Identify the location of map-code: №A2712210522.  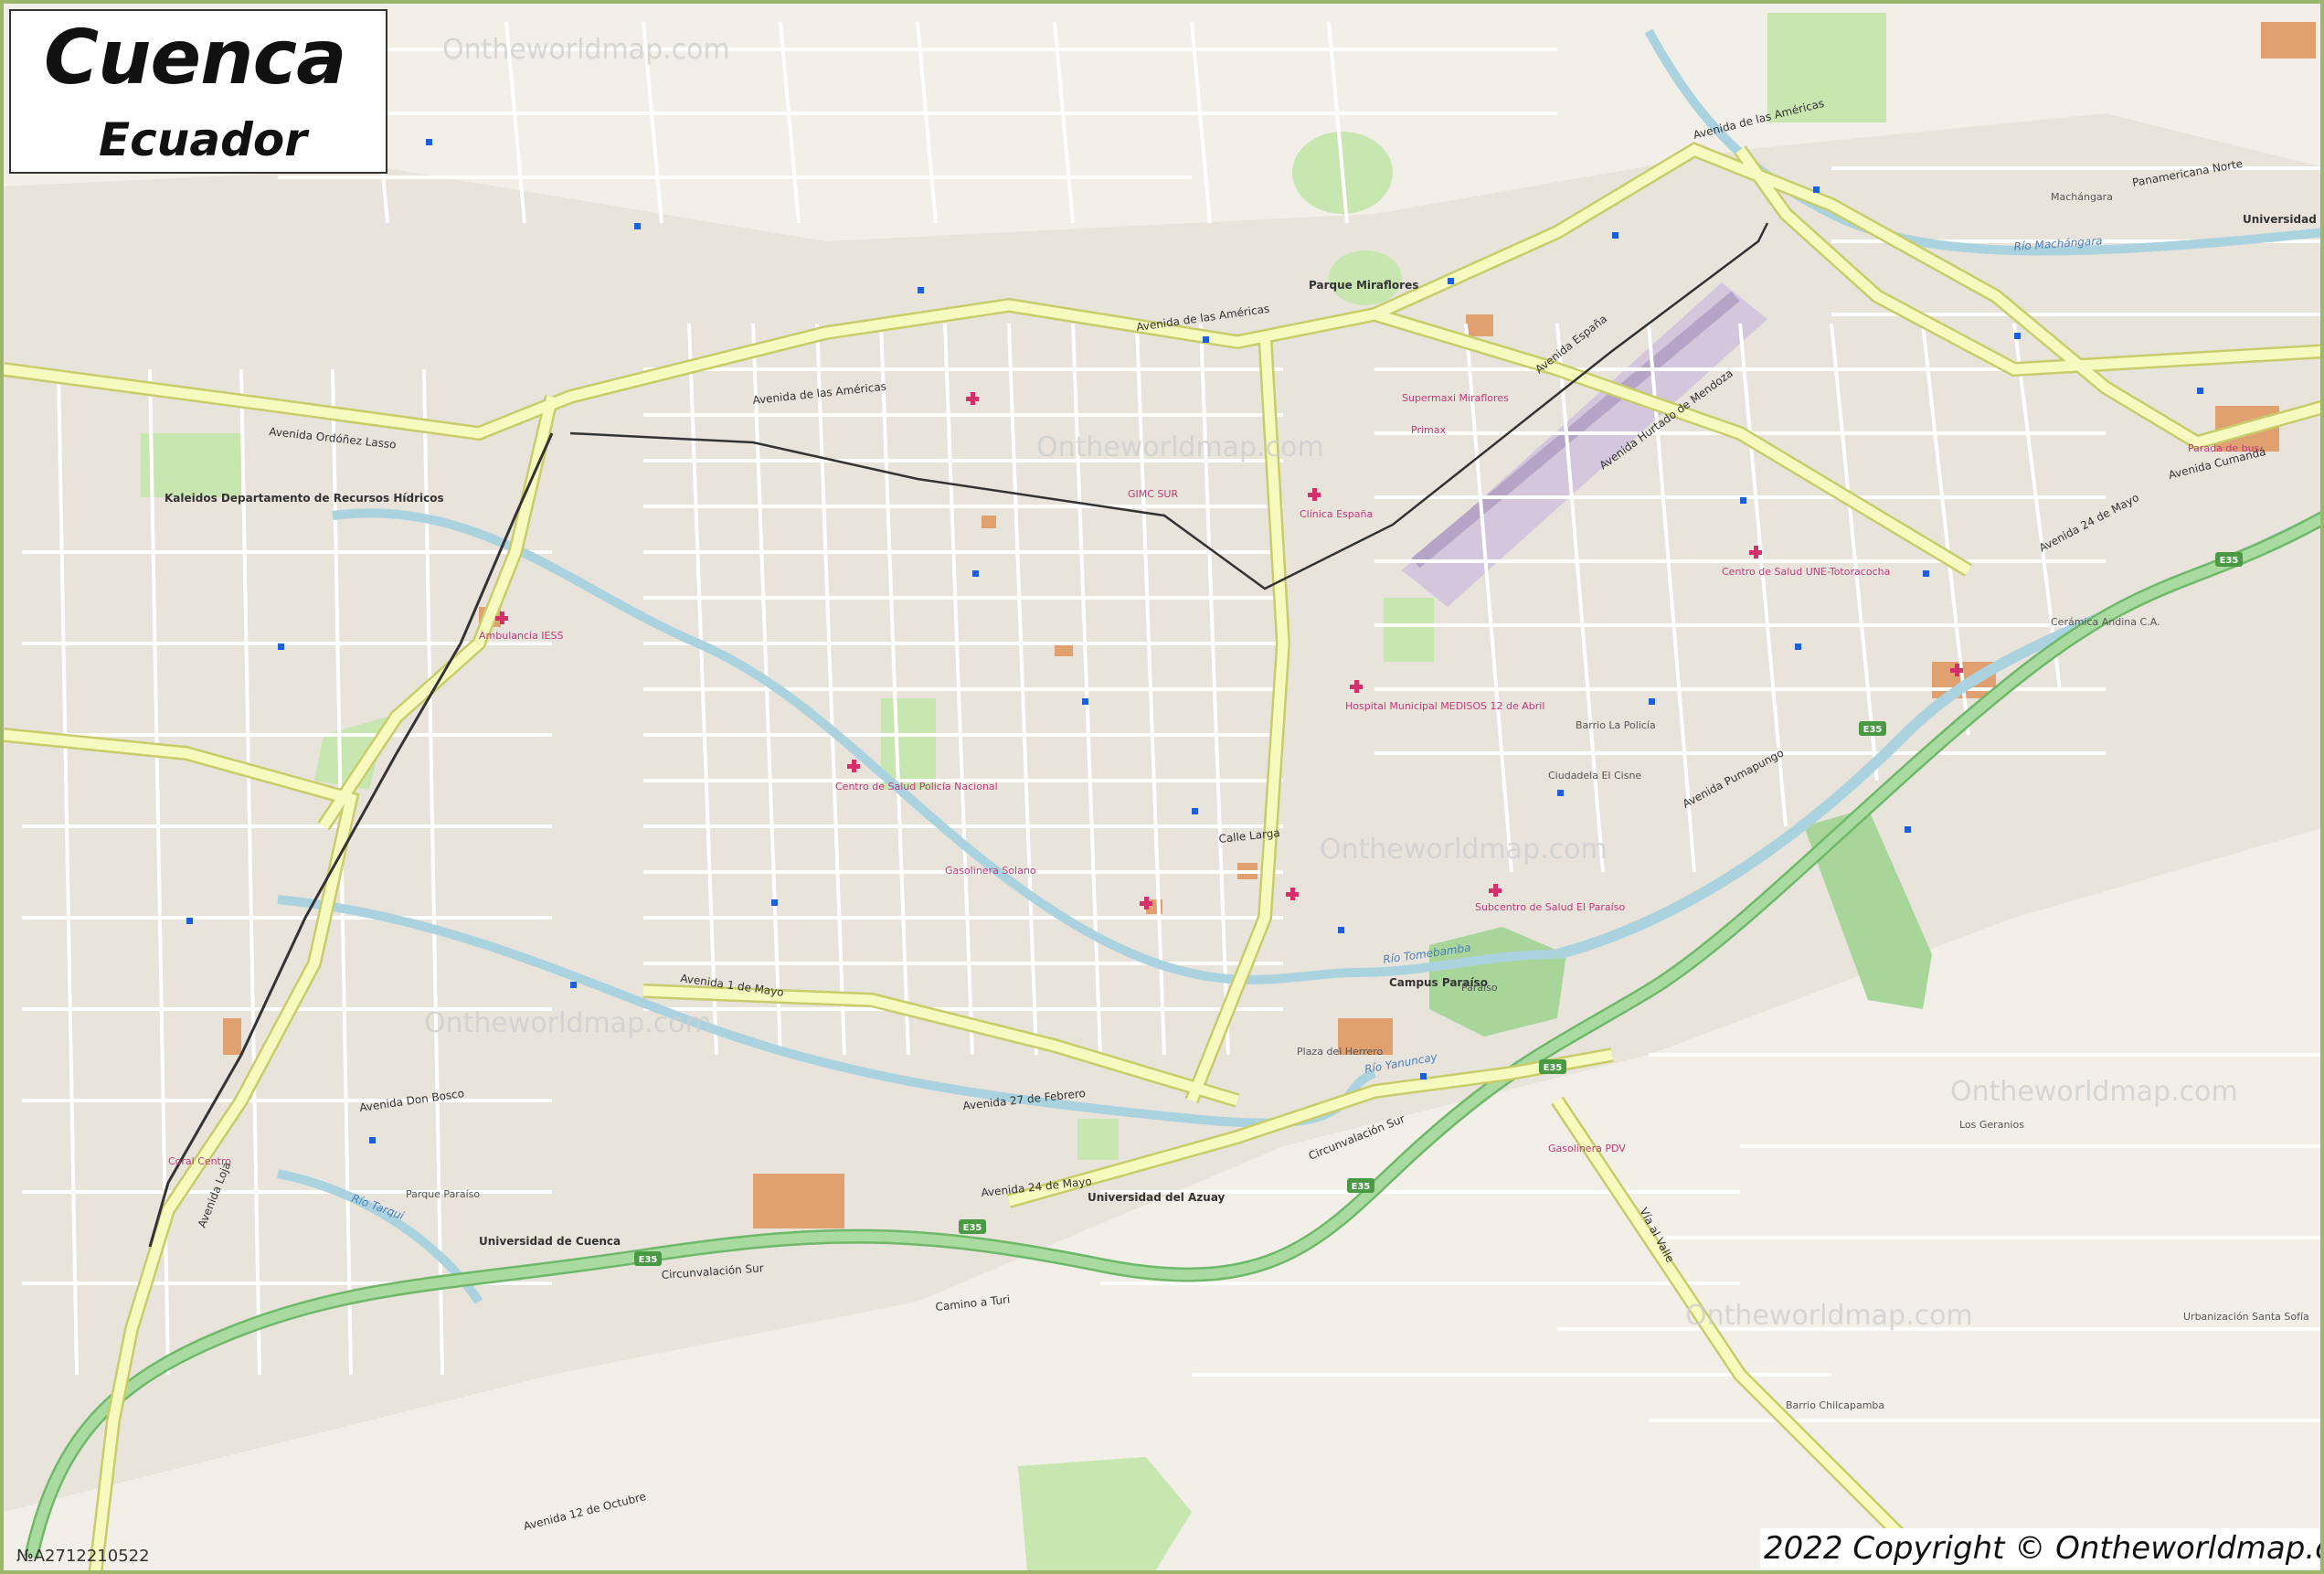
(83, 1556).